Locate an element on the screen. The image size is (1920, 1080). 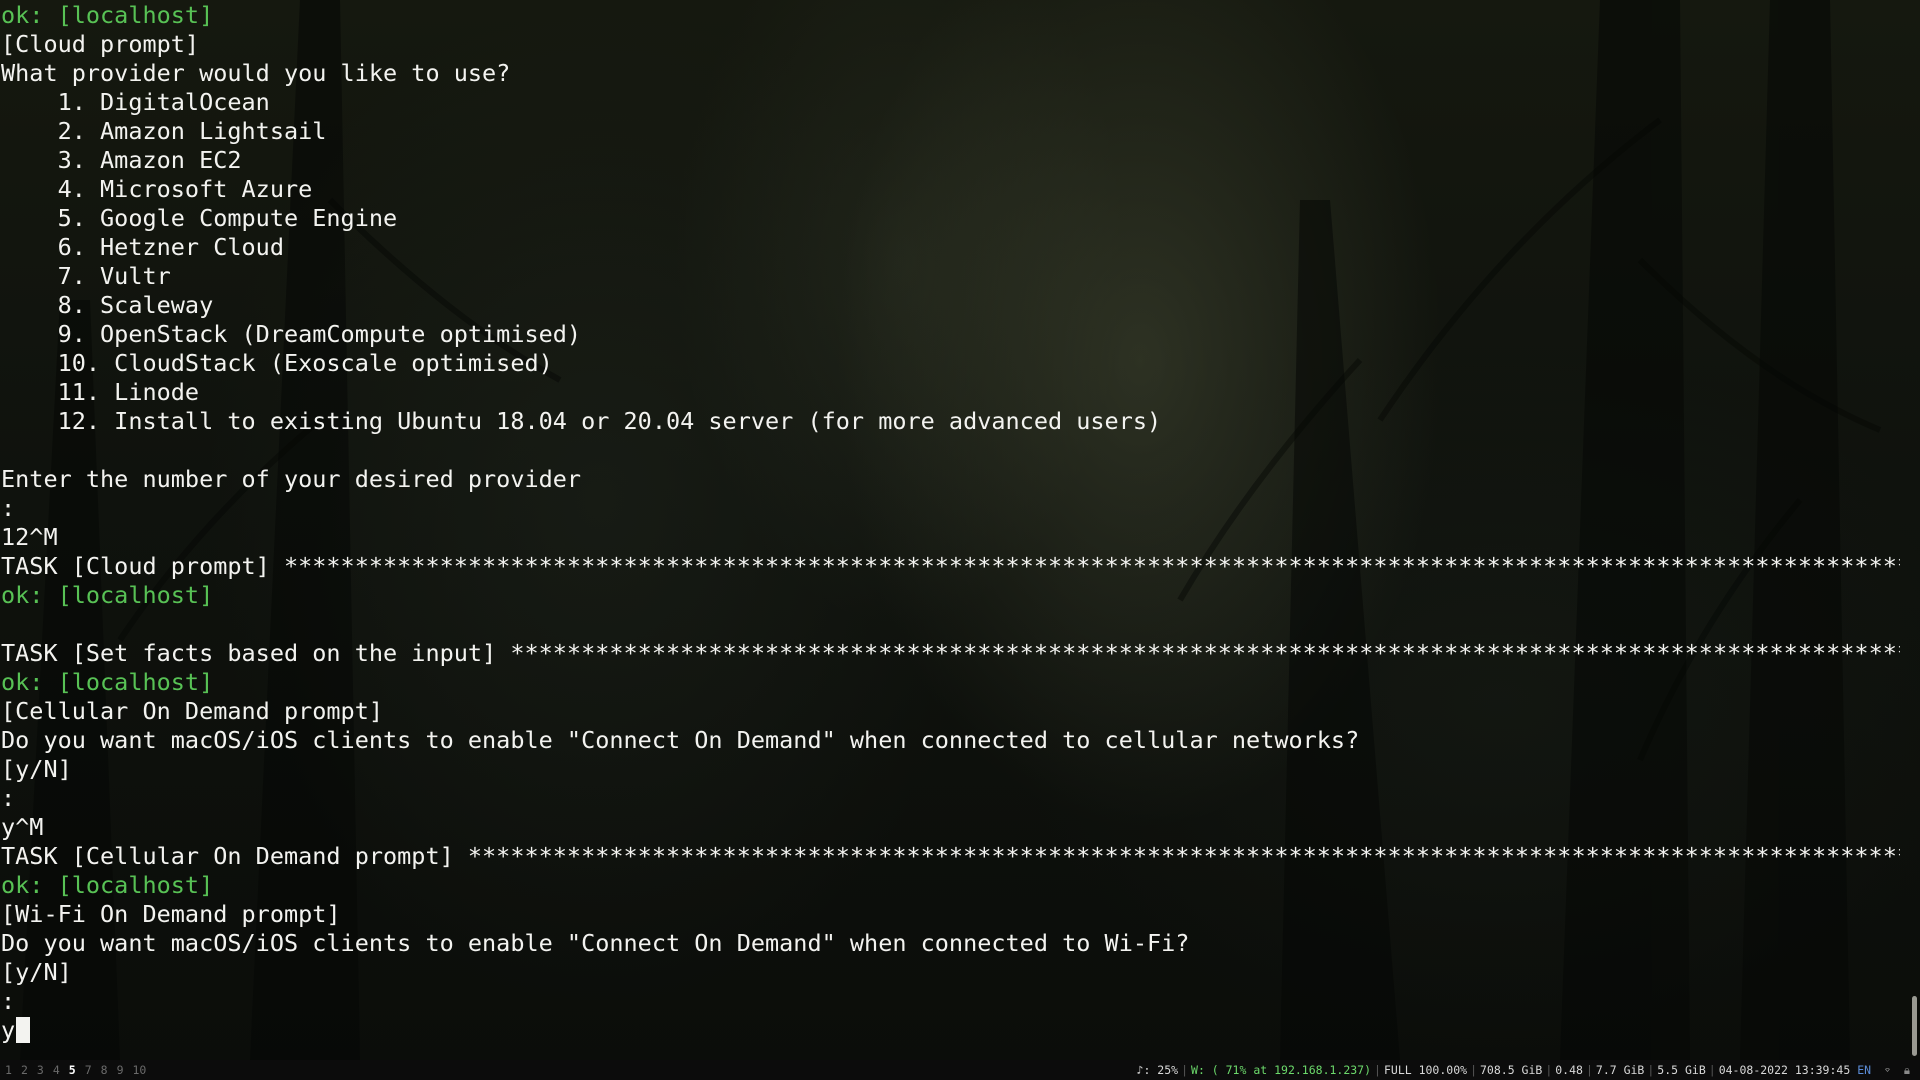
memory-used-indicator: 5.5 GiB is located at coordinates (1681, 1070).